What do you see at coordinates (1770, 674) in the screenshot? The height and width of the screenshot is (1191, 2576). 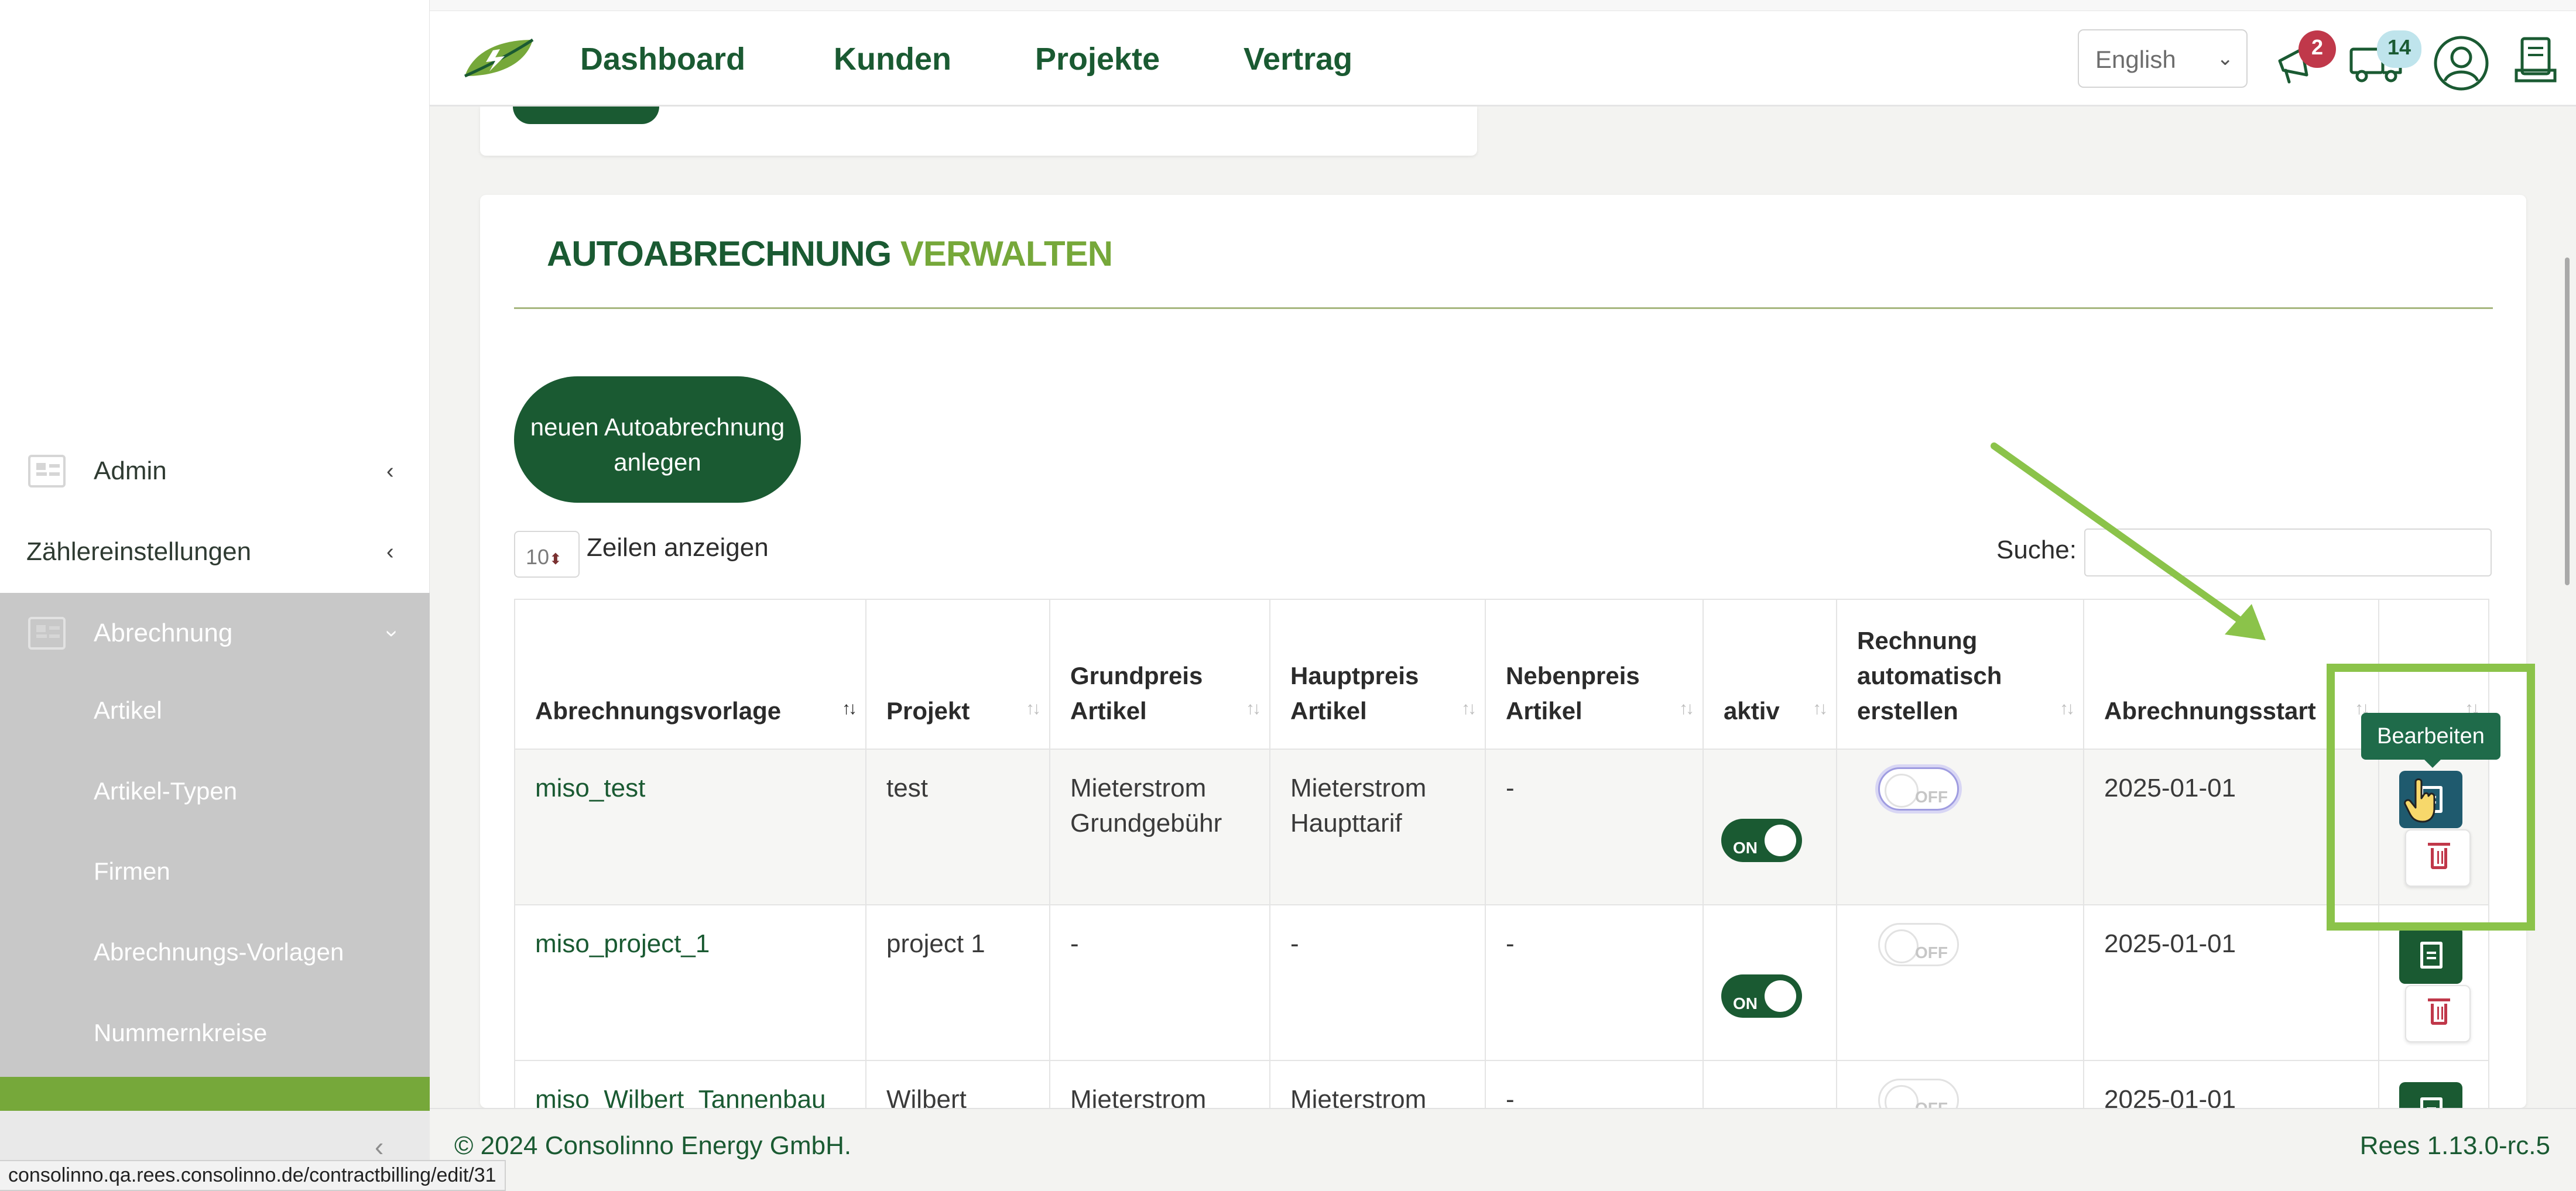 I see `column-header-aktiv: aktiv ↑↓` at bounding box center [1770, 674].